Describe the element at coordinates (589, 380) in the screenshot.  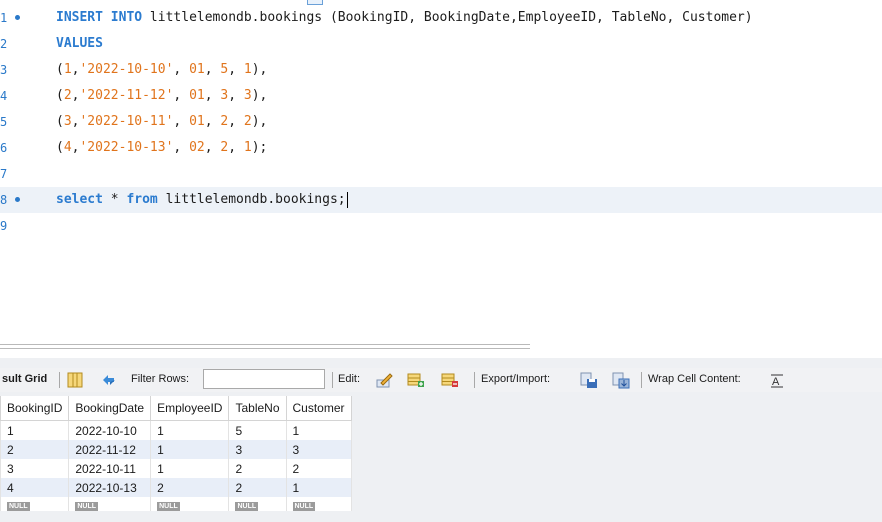
I see `export-icon` at that location.